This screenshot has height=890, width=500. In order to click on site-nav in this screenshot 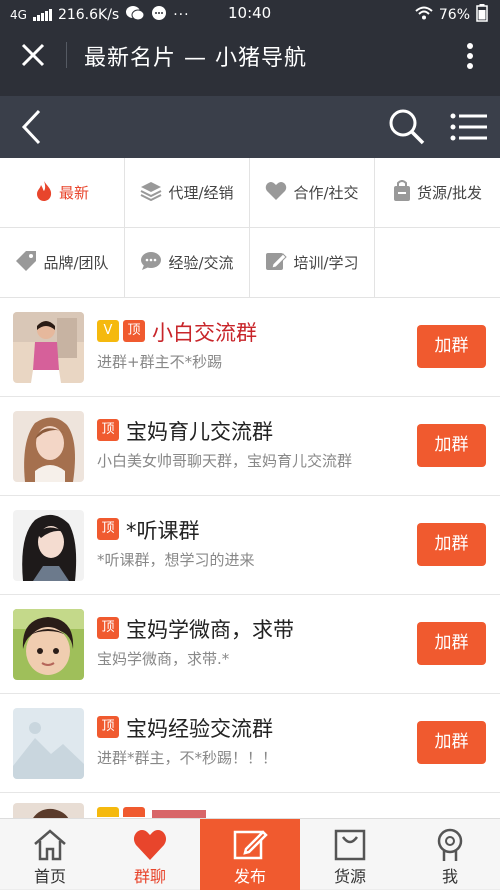, I will do `click(250, 127)`.